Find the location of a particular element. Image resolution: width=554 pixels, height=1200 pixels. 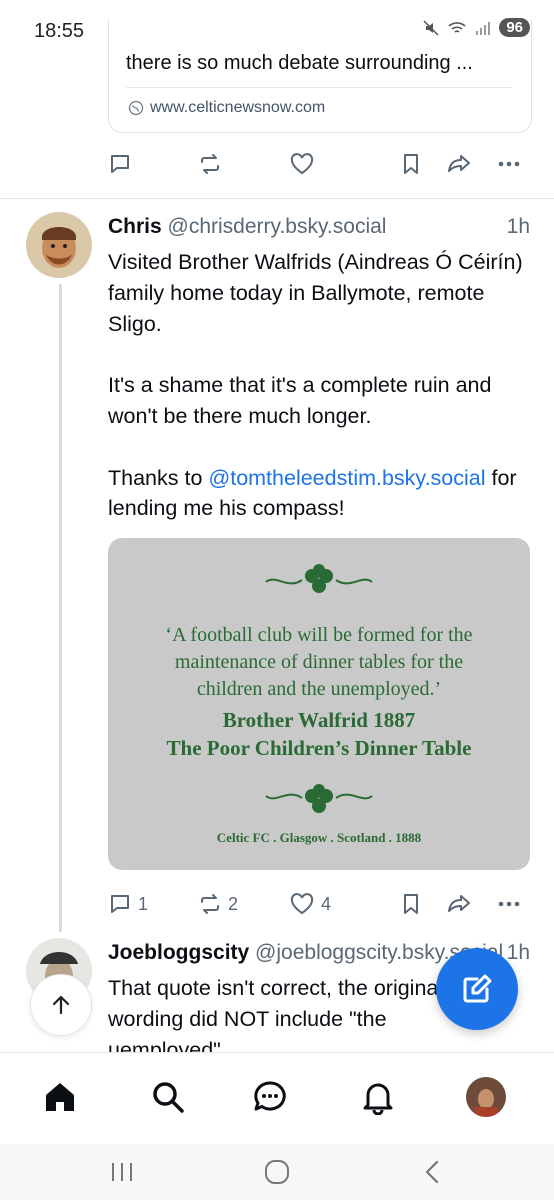

like-button is located at coordinates (302, 164).